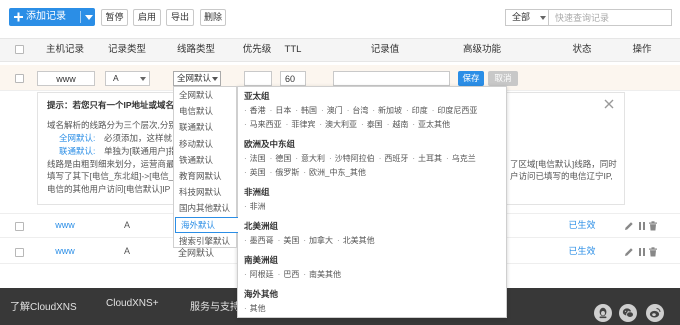  What do you see at coordinates (582, 49) in the screenshot?
I see `header-status: 状态` at bounding box center [582, 49].